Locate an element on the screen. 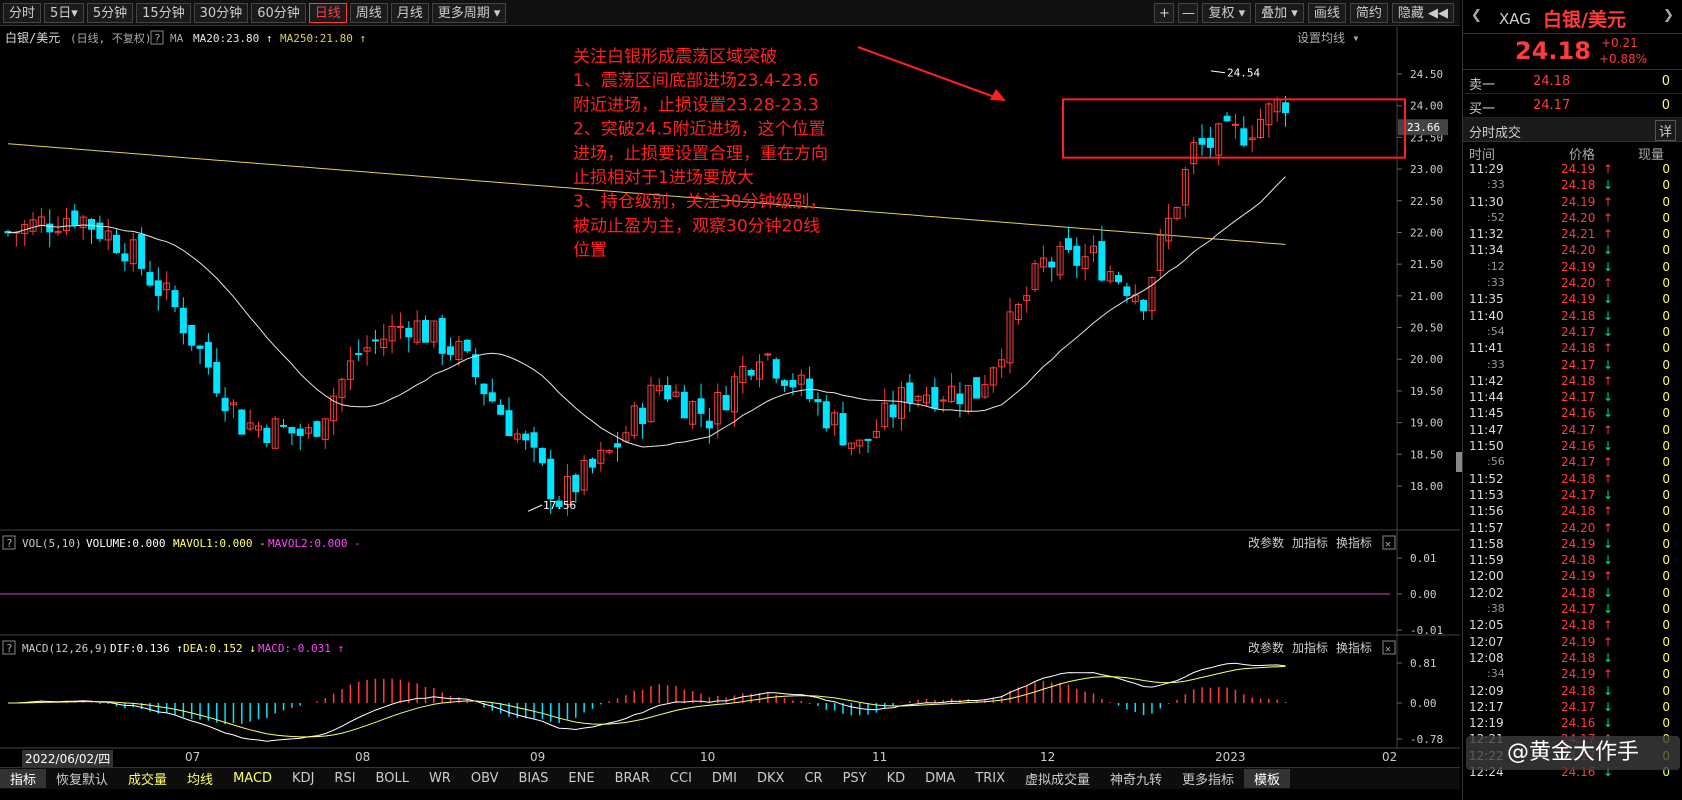  tick-time: 11:45 is located at coordinates (1486, 413).